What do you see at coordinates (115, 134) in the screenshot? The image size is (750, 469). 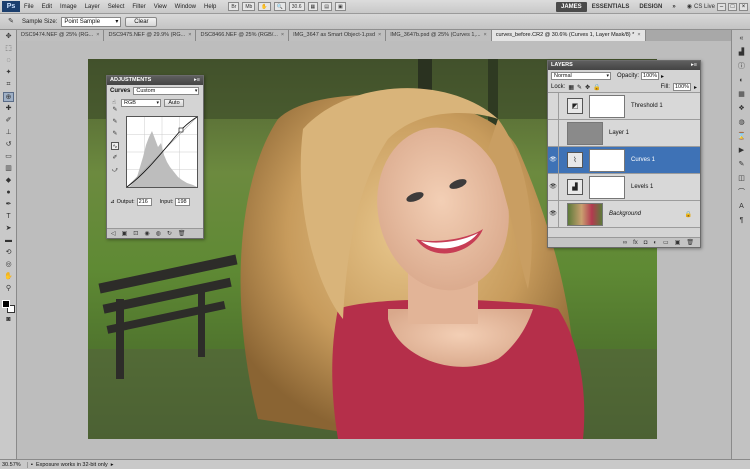 I see `white-point-eyedropper-icon: ✎` at bounding box center [115, 134].